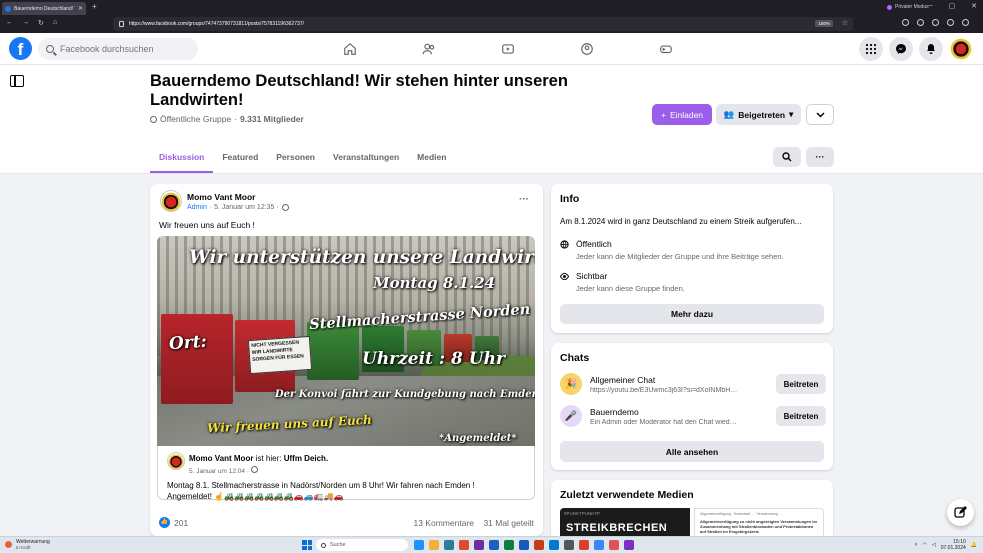  What do you see at coordinates (961, 49) in the screenshot?
I see `profile-avatar` at bounding box center [961, 49].